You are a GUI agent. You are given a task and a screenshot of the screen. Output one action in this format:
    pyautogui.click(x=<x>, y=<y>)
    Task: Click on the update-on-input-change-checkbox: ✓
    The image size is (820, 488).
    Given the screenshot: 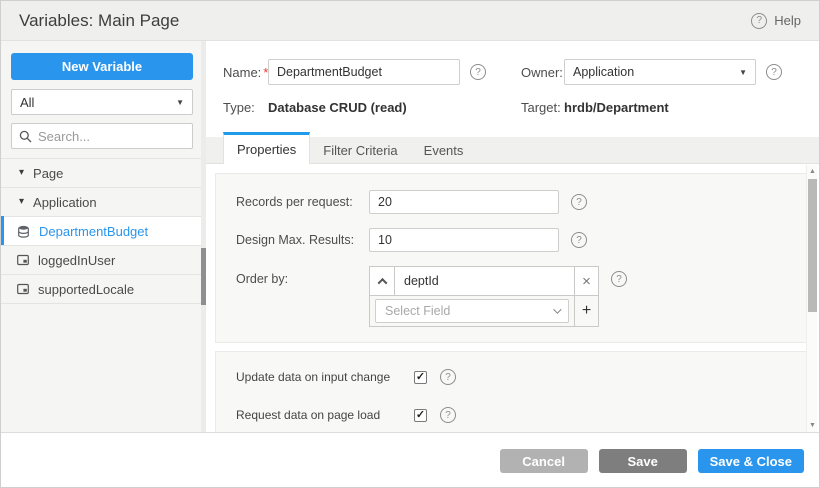 What is the action you would take?
    pyautogui.click(x=420, y=377)
    